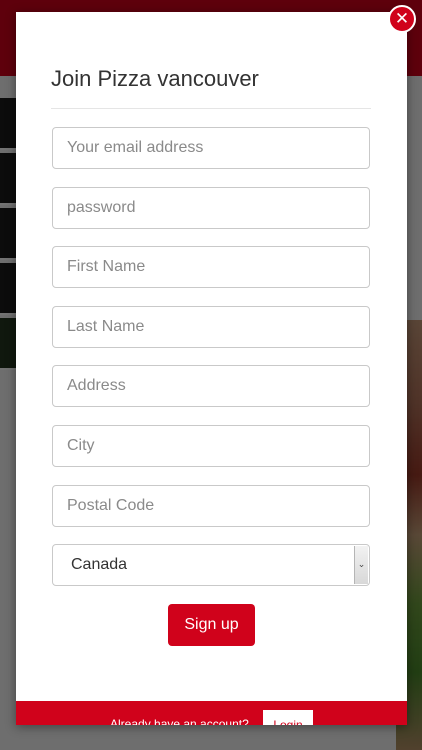  Describe the element at coordinates (211, 625) in the screenshot. I see `signup-button: Sign up` at that location.